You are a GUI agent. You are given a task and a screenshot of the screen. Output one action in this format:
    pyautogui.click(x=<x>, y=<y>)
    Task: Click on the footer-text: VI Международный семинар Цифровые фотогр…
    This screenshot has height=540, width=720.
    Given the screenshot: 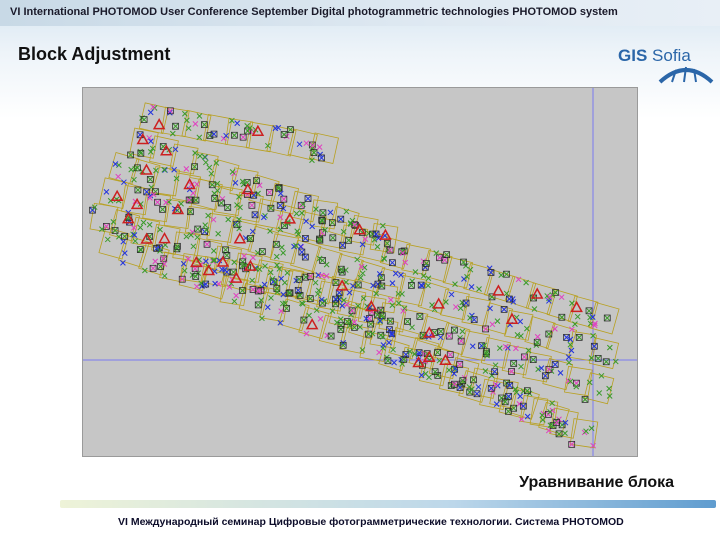 What is the action you would take?
    pyautogui.click(x=371, y=522)
    